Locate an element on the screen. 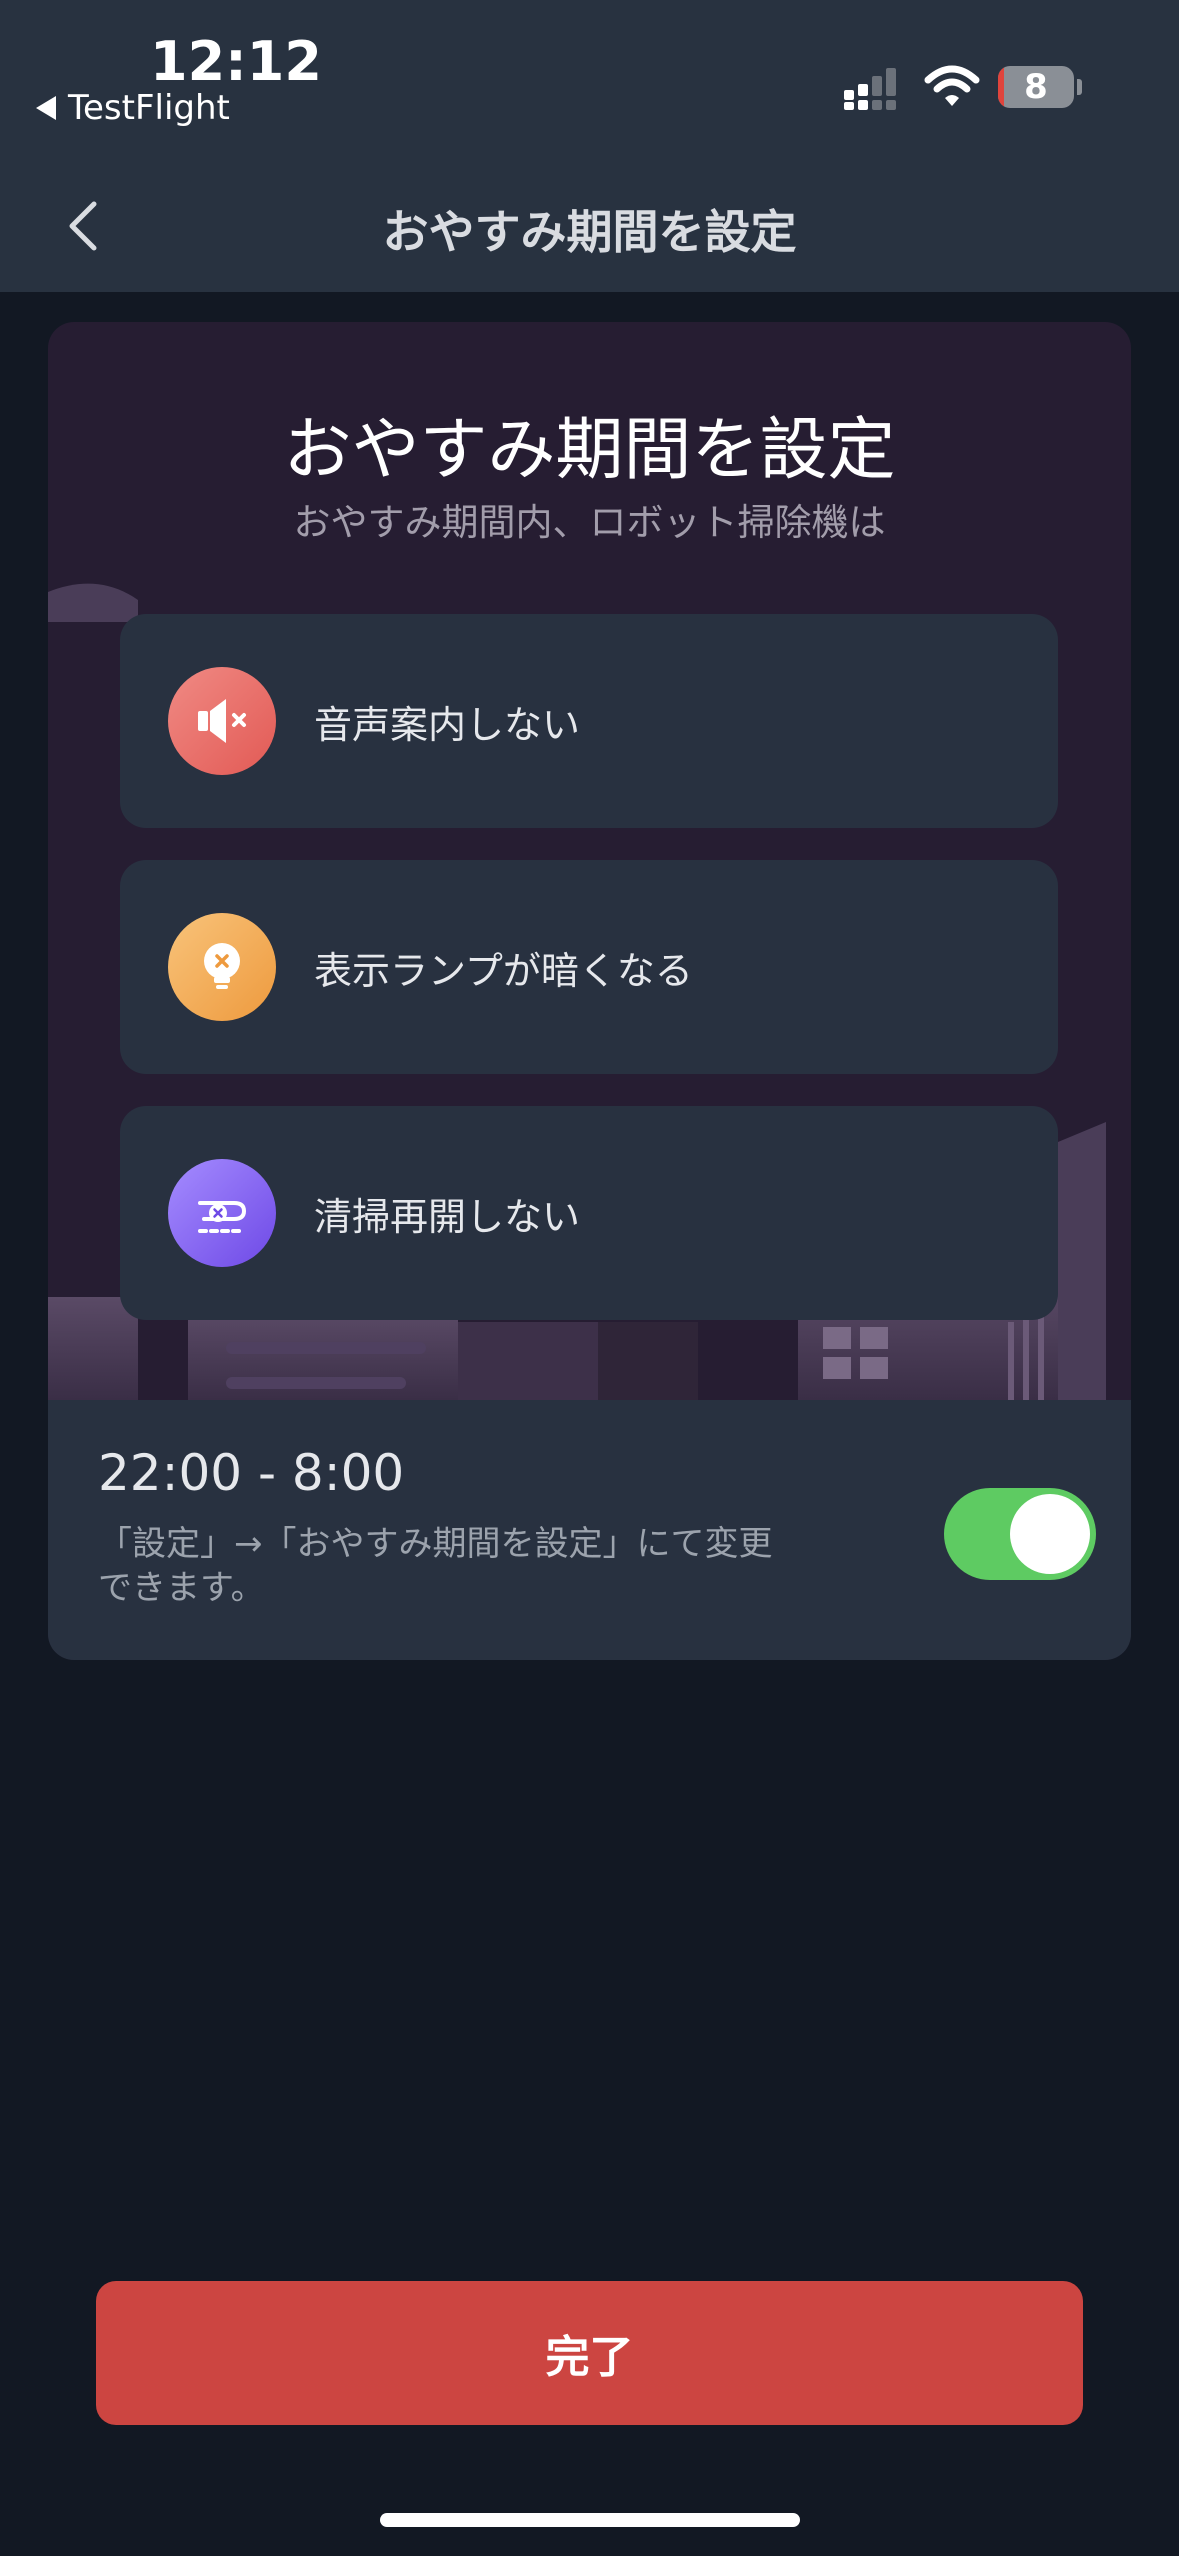  feature-label: 音声案内しない is located at coordinates (447, 724).